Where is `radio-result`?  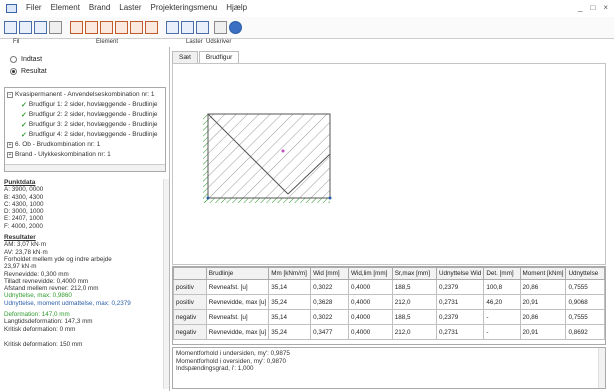
radio-result is located at coordinates (13, 71).